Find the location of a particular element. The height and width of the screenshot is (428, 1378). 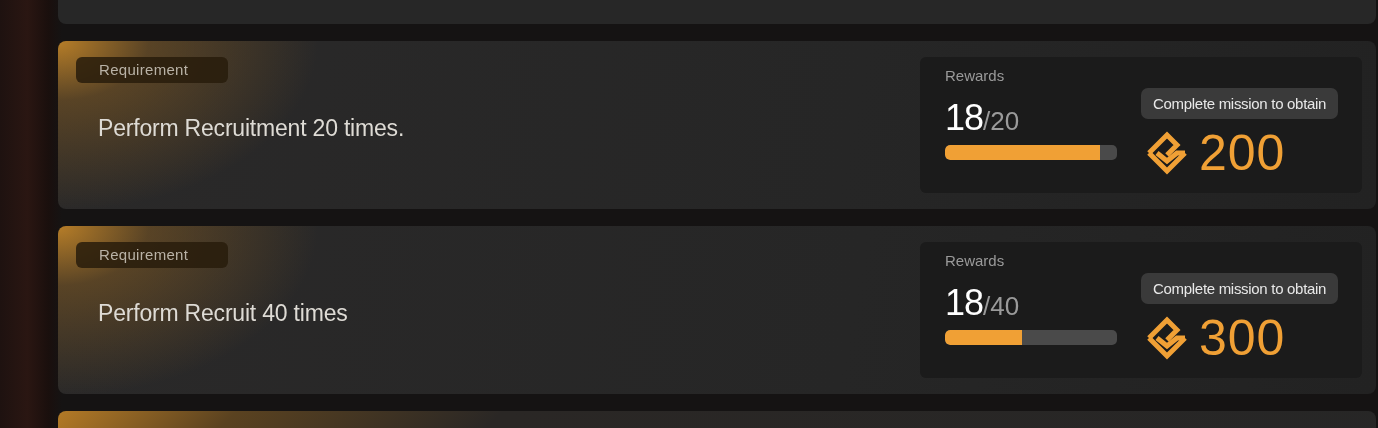

reward-amount: 200 is located at coordinates (1242, 153).